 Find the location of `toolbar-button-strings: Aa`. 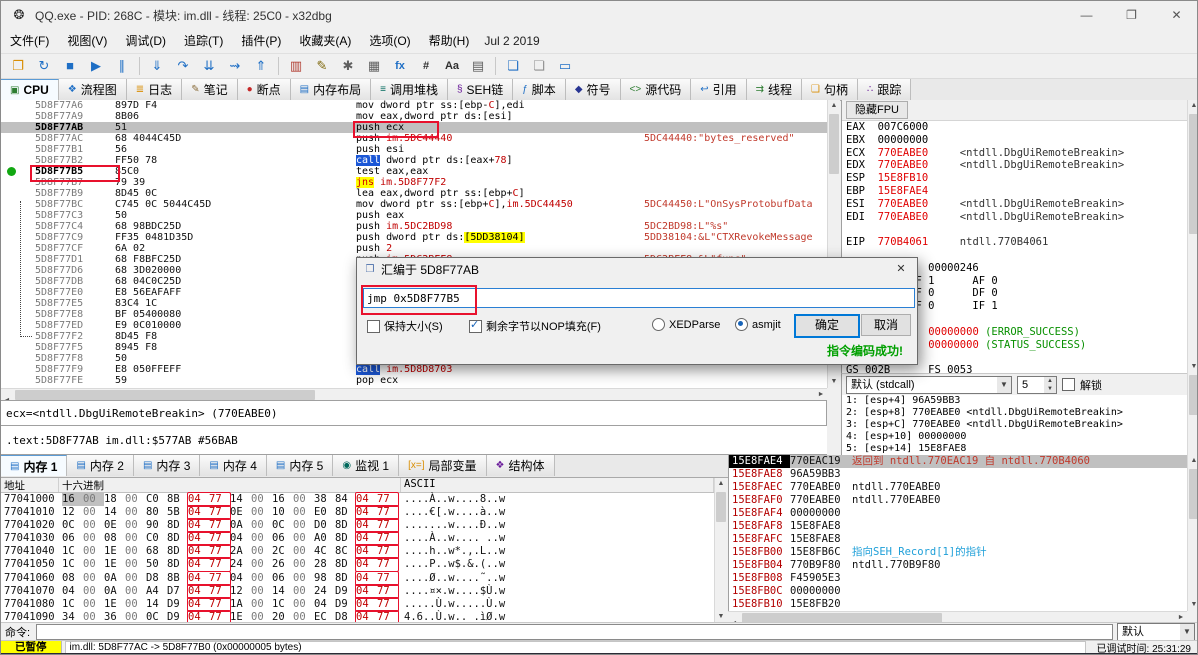

toolbar-button-strings: Aa is located at coordinates (452, 66).